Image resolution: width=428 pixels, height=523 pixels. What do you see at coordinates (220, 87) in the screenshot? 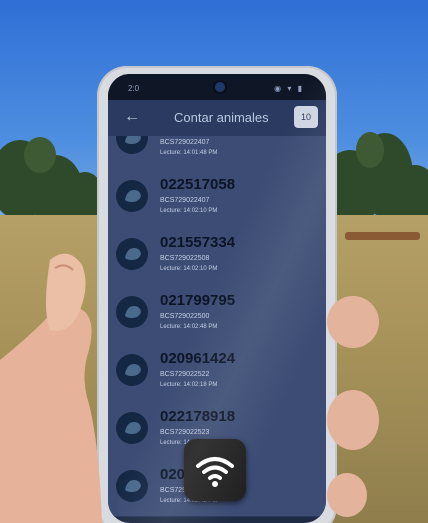
I see `front-camera` at bounding box center [220, 87].